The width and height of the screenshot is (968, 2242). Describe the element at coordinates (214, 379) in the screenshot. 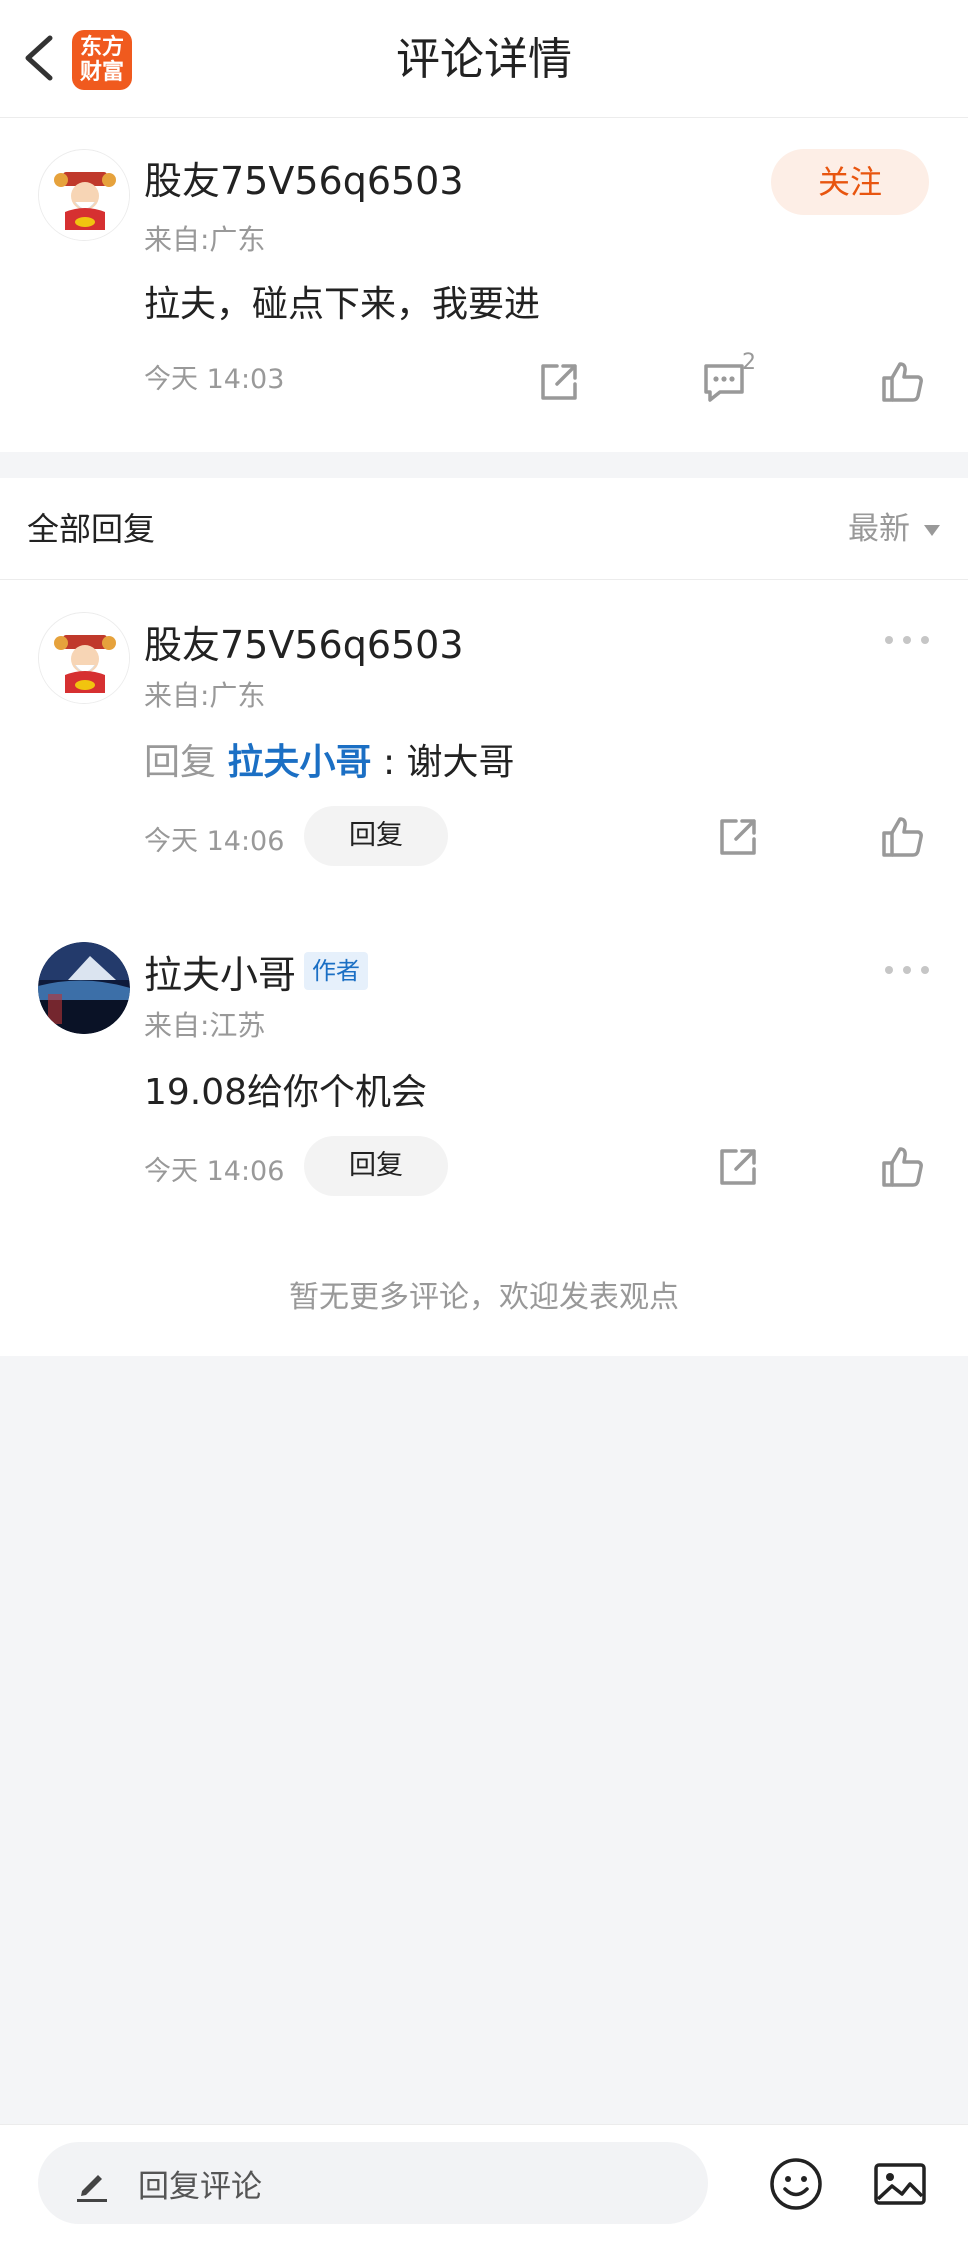

I see `timestamp: 今天 14:03` at that location.